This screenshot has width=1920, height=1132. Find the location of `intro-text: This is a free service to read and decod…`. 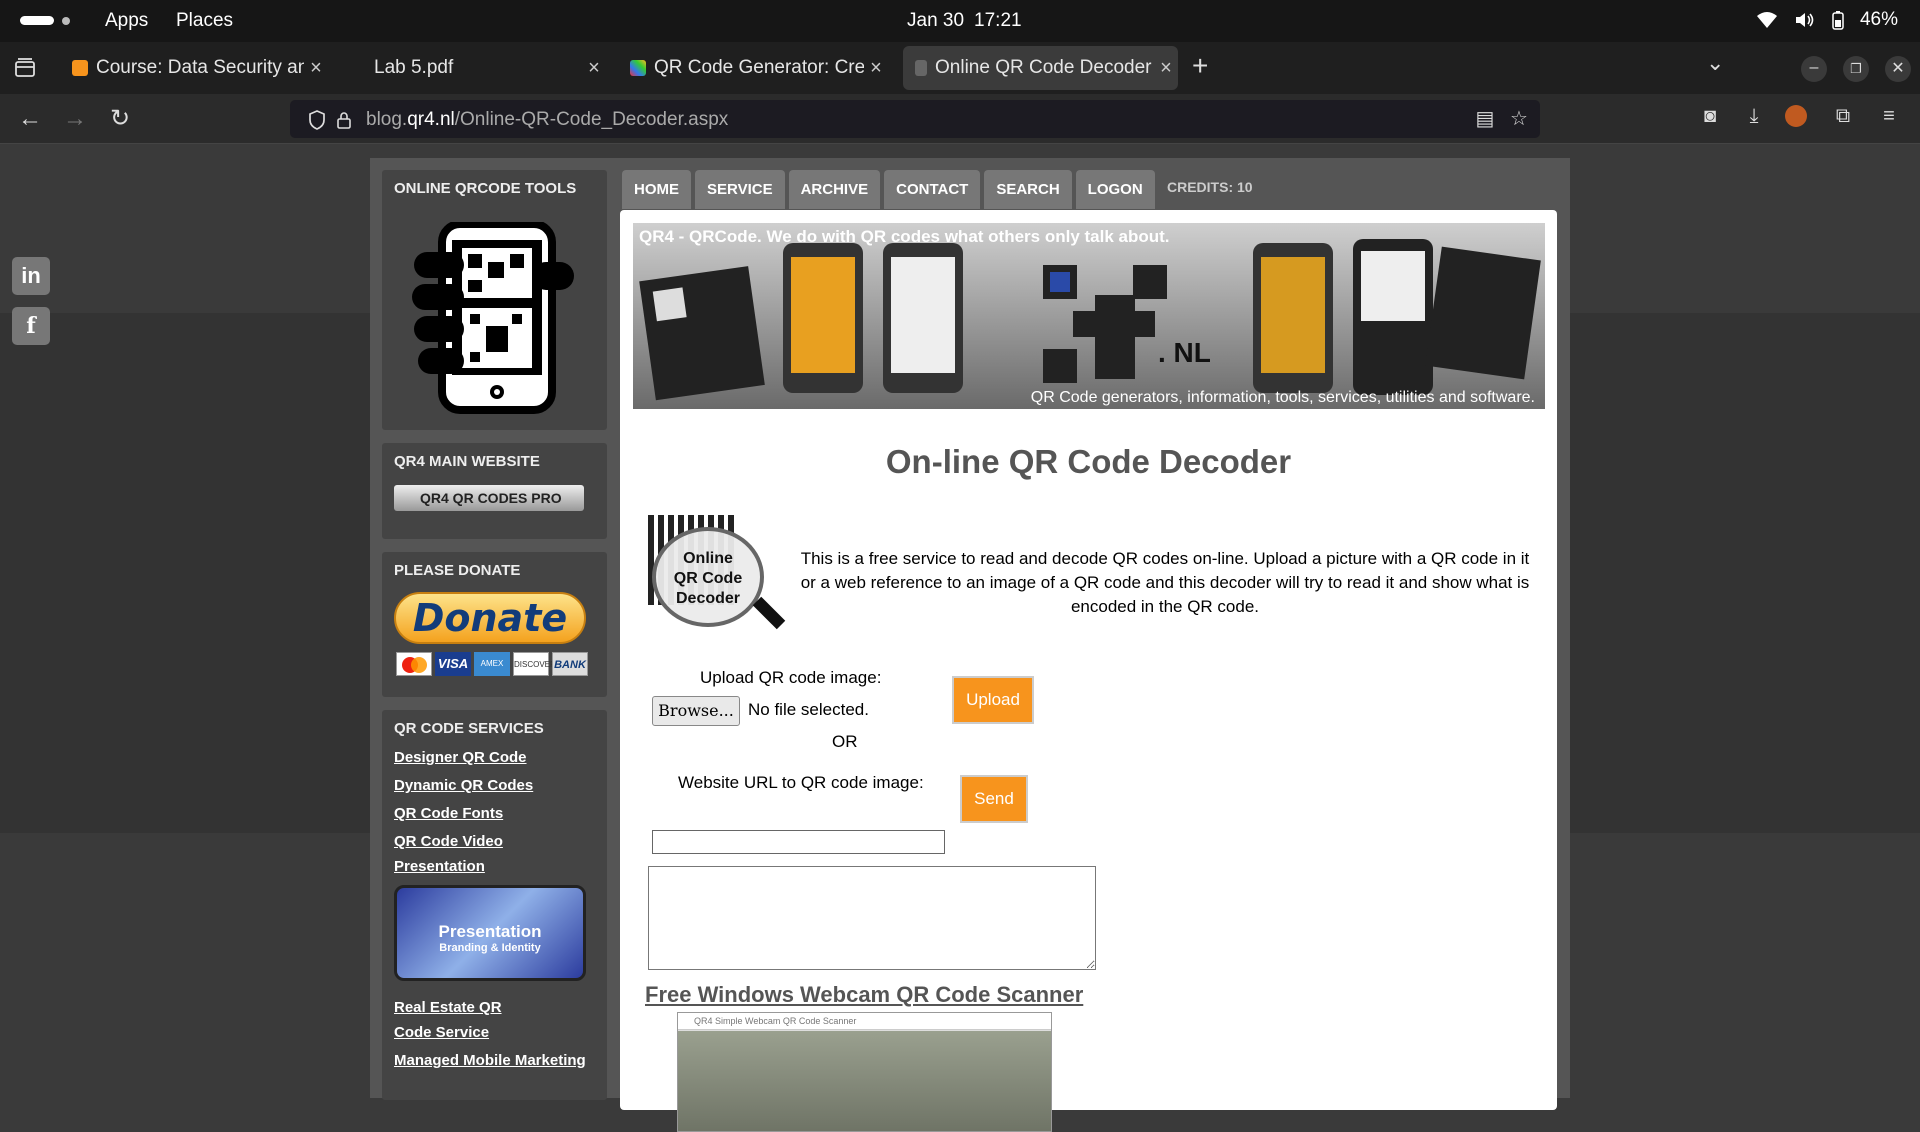

intro-text: This is a free service to read and decod… is located at coordinates (1165, 582).